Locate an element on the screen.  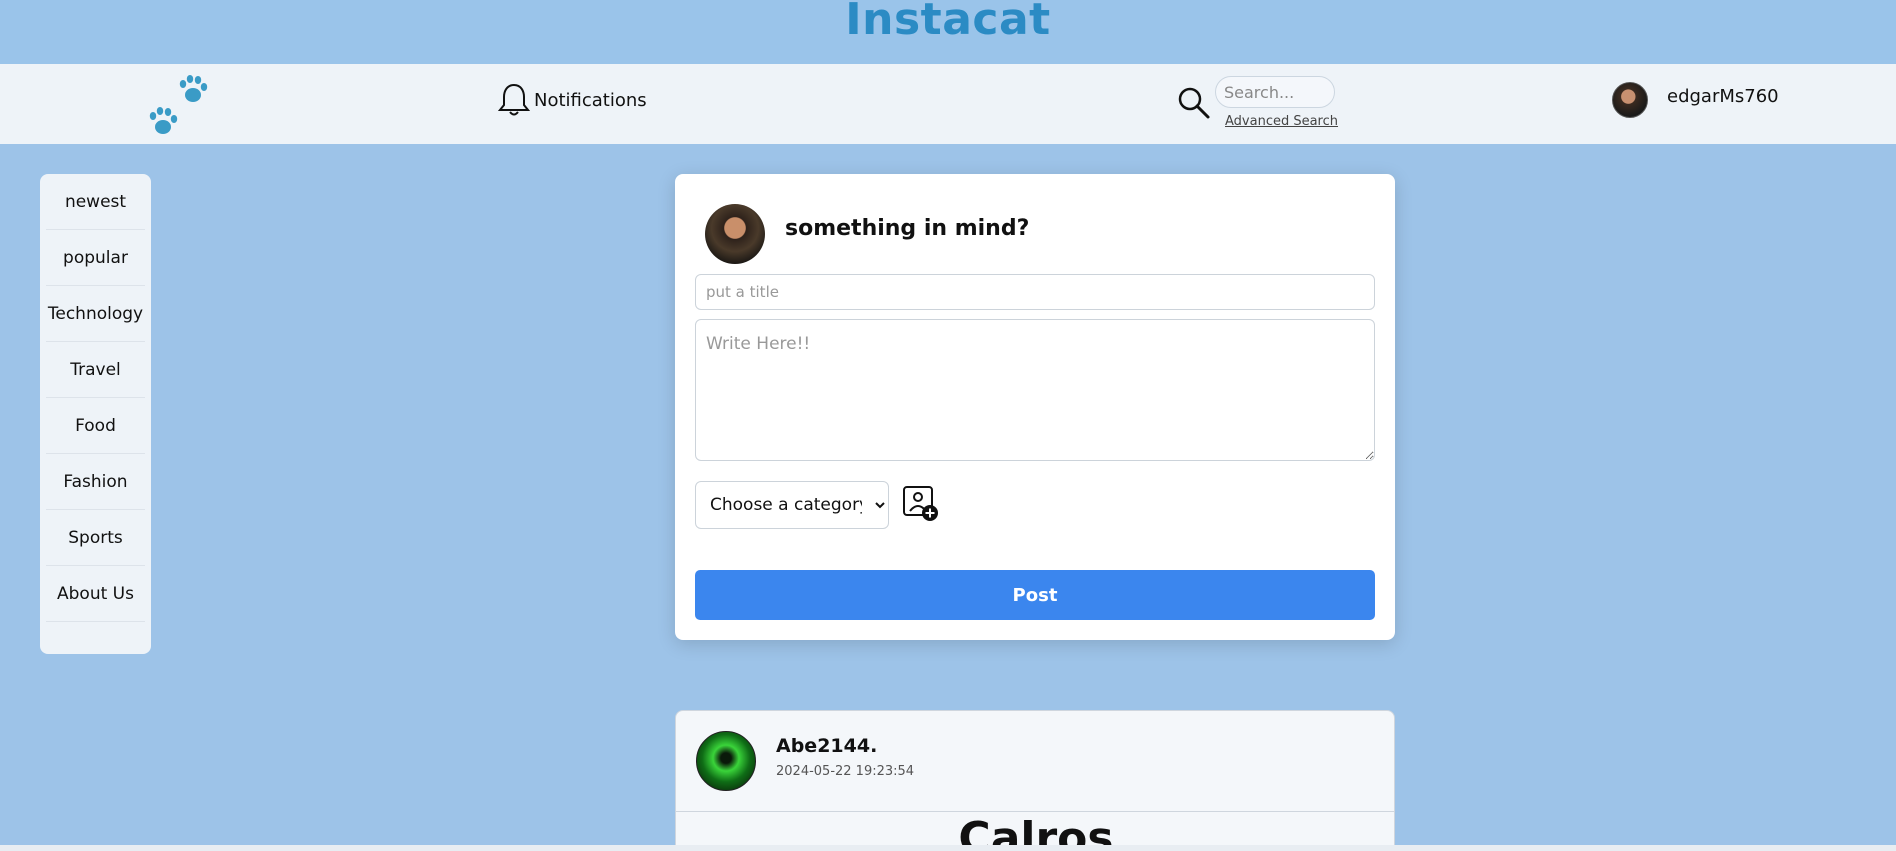
bell-icon is located at coordinates (514, 99).